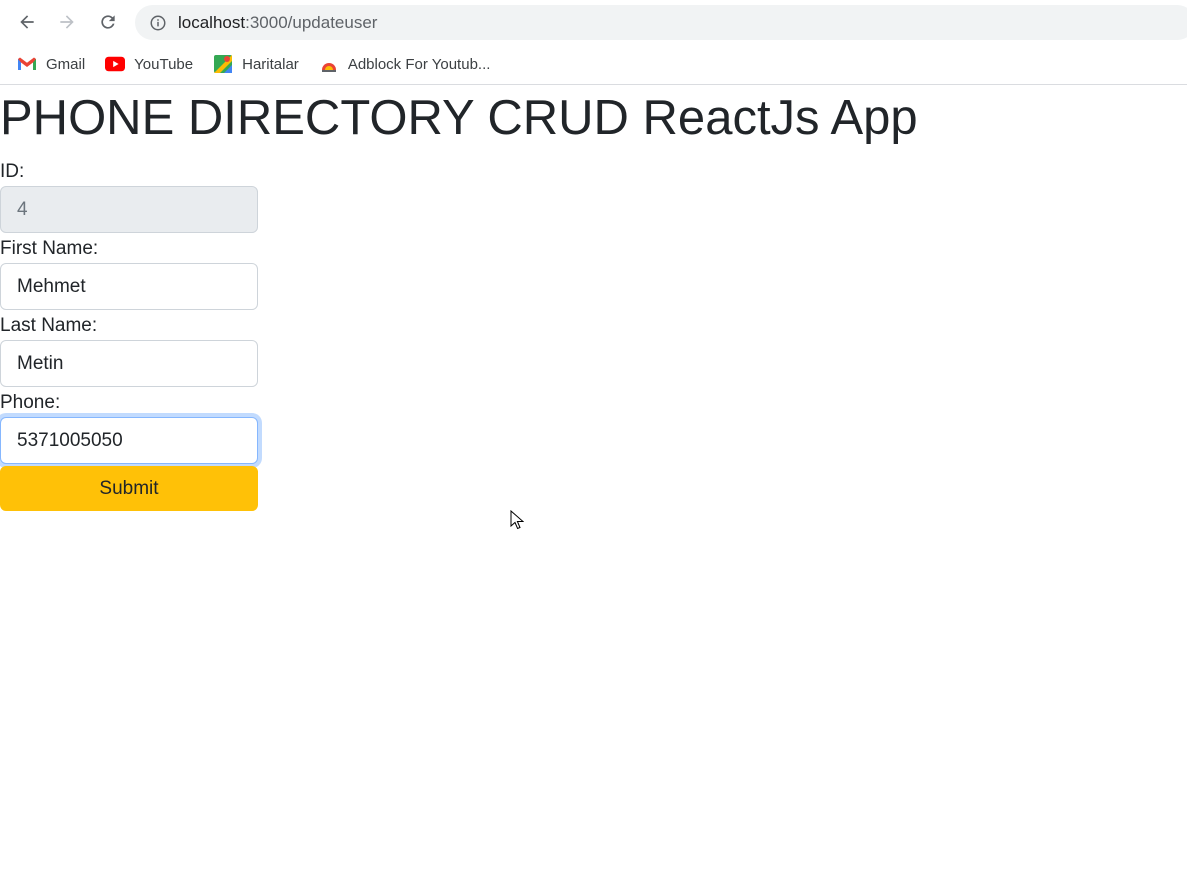 This screenshot has height=869, width=1187. What do you see at coordinates (158, 23) in the screenshot?
I see `info-icon` at bounding box center [158, 23].